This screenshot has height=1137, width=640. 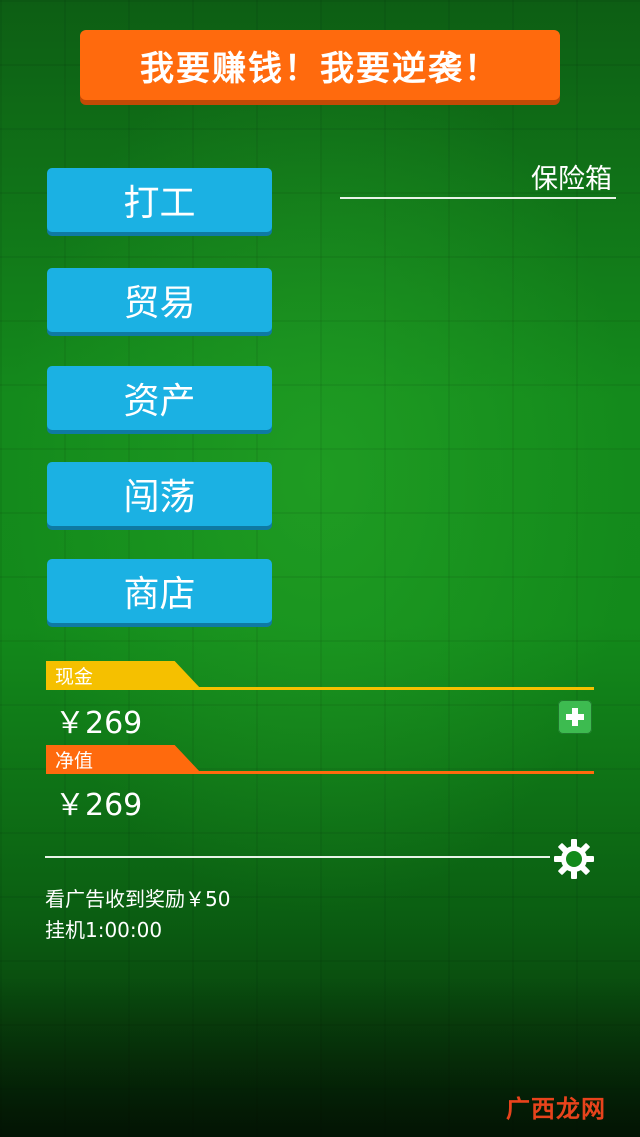 I want to click on add-cash-button, so click(x=575, y=717).